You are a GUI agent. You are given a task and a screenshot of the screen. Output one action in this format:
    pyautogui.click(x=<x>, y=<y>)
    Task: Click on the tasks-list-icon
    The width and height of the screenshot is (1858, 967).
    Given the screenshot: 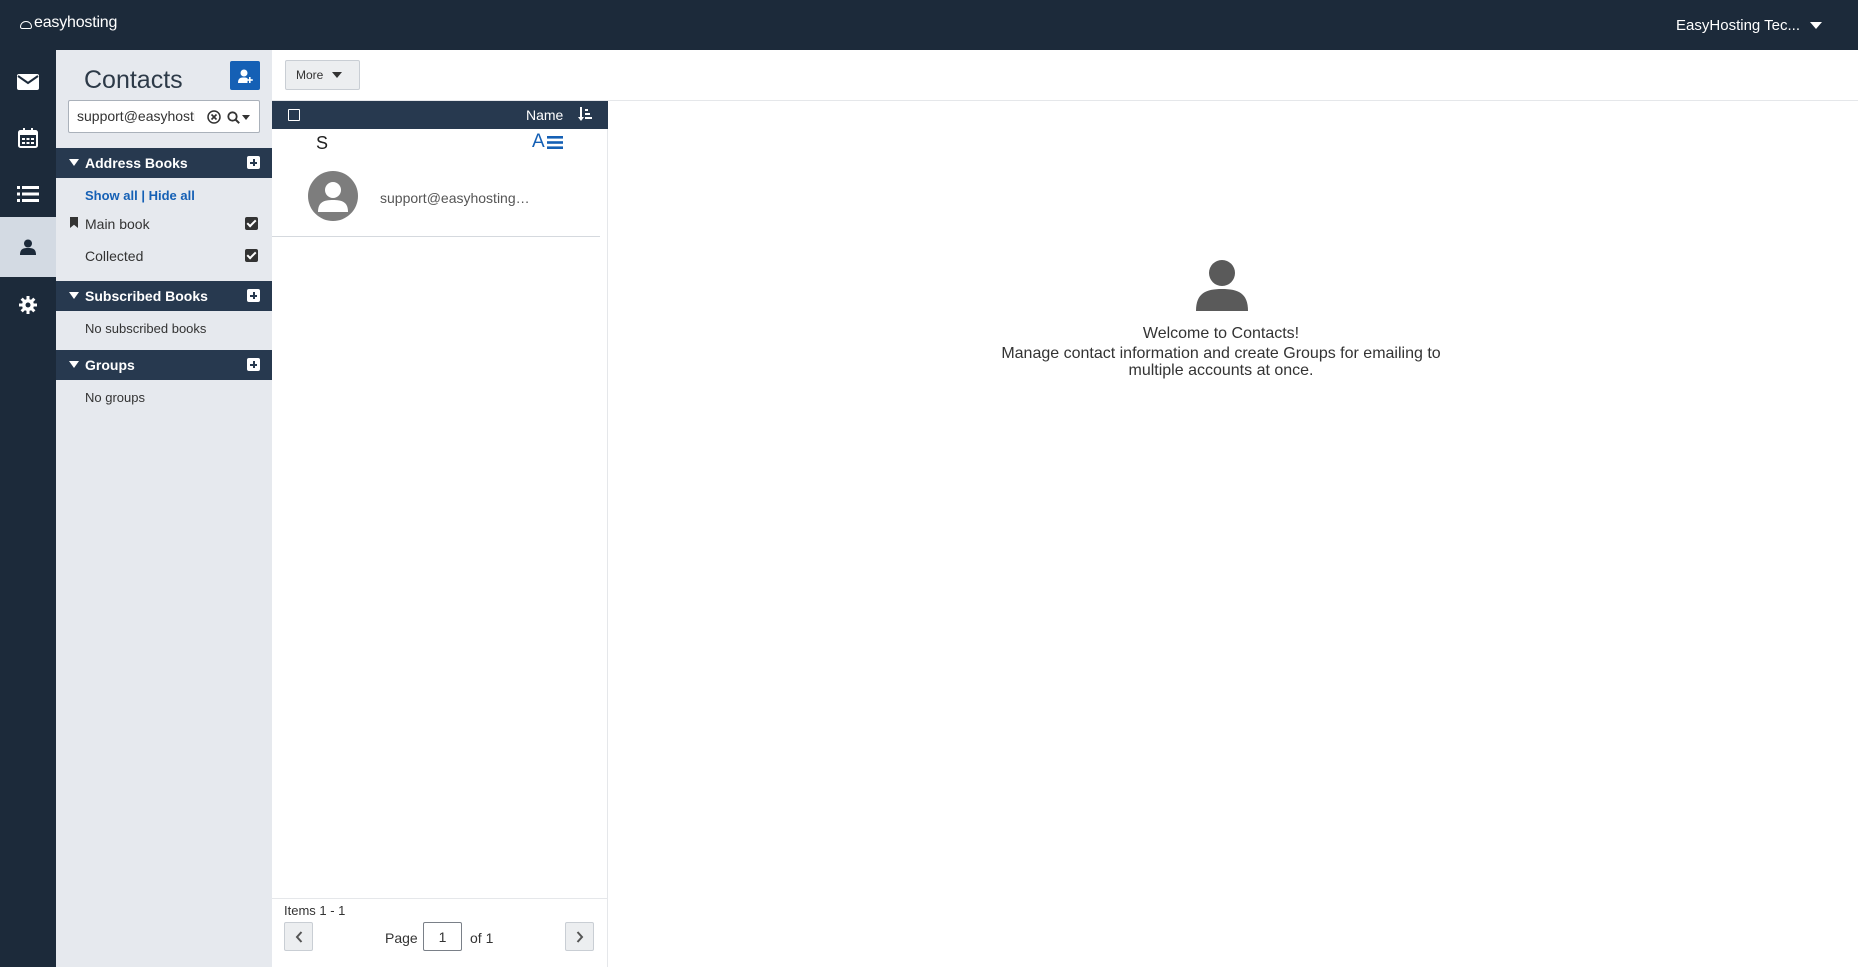 What is the action you would take?
    pyautogui.click(x=28, y=194)
    